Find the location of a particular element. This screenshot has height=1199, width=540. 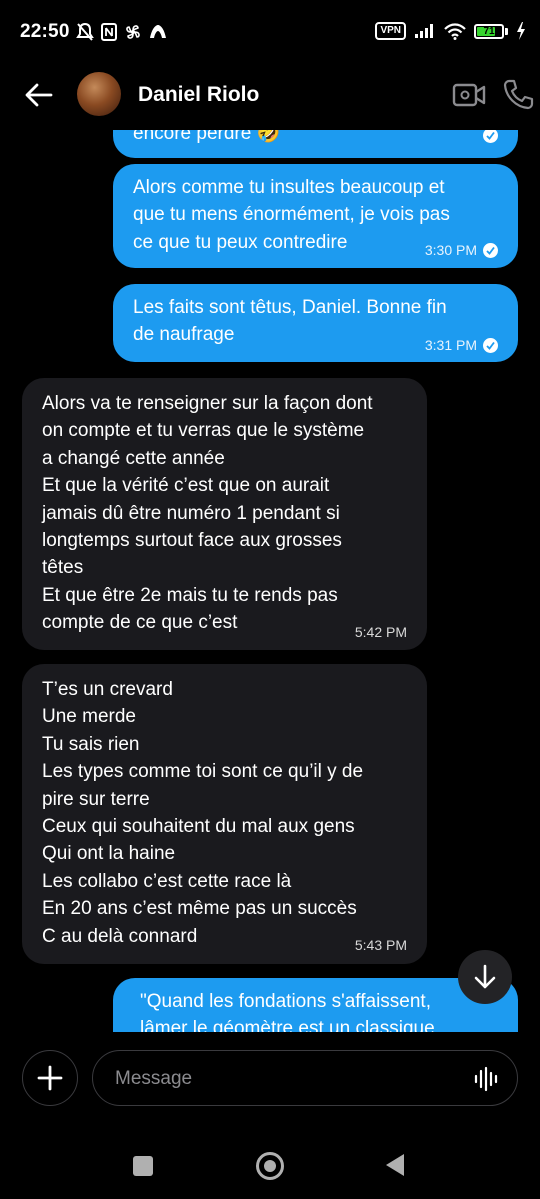

scroll-to-bottom-button is located at coordinates (485, 977).